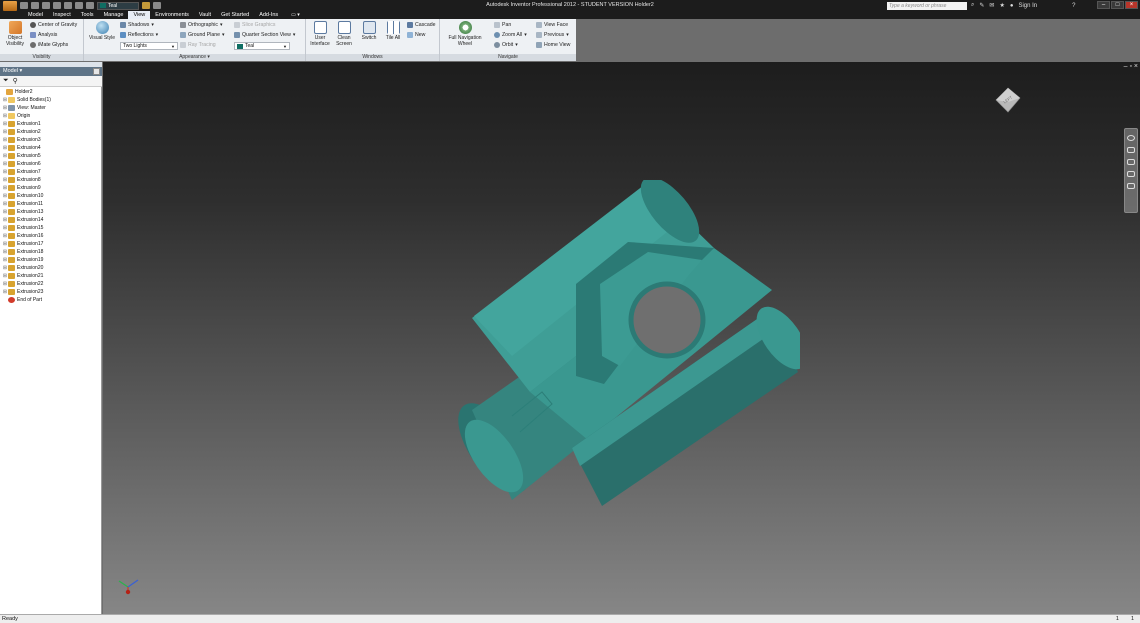  I want to click on reflections-button: Reflections ▾, so click(139, 35).